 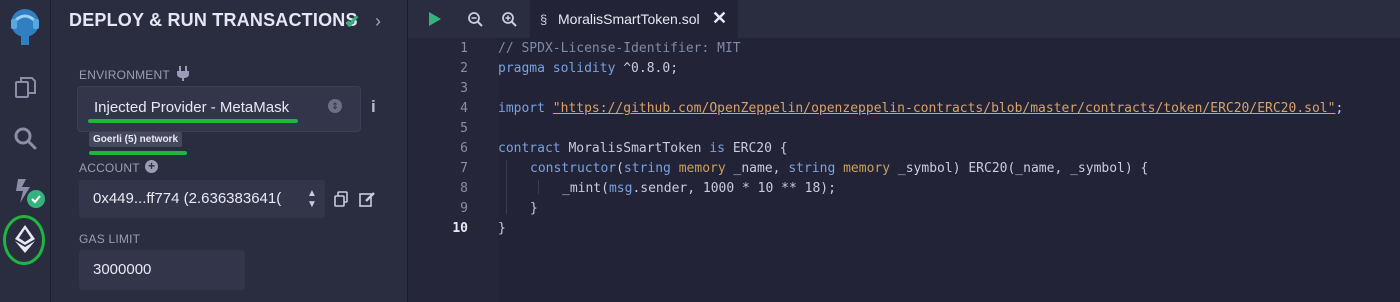 I want to click on editor-tab-bar: § MoralisSmartToken.sol ✕, so click(x=904, y=19).